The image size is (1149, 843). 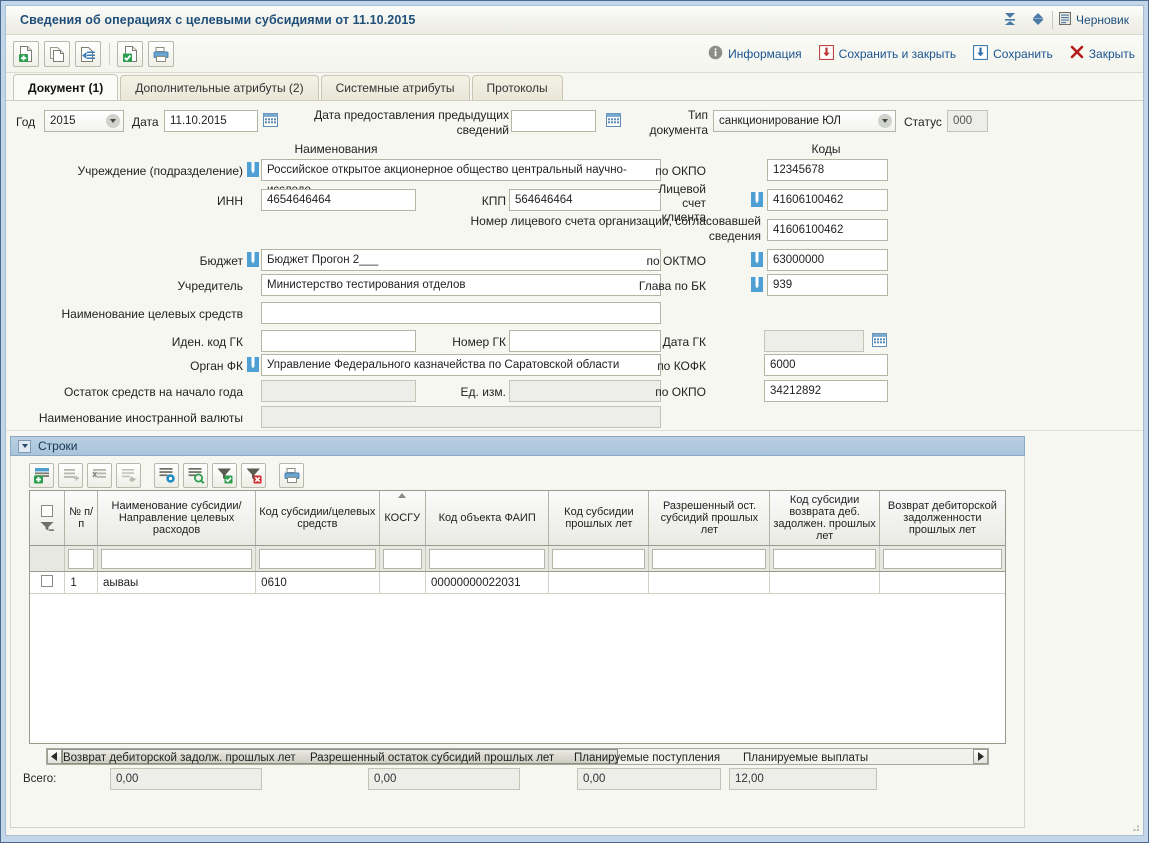 I want to click on save-button: Сохранить, so click(x=1013, y=53).